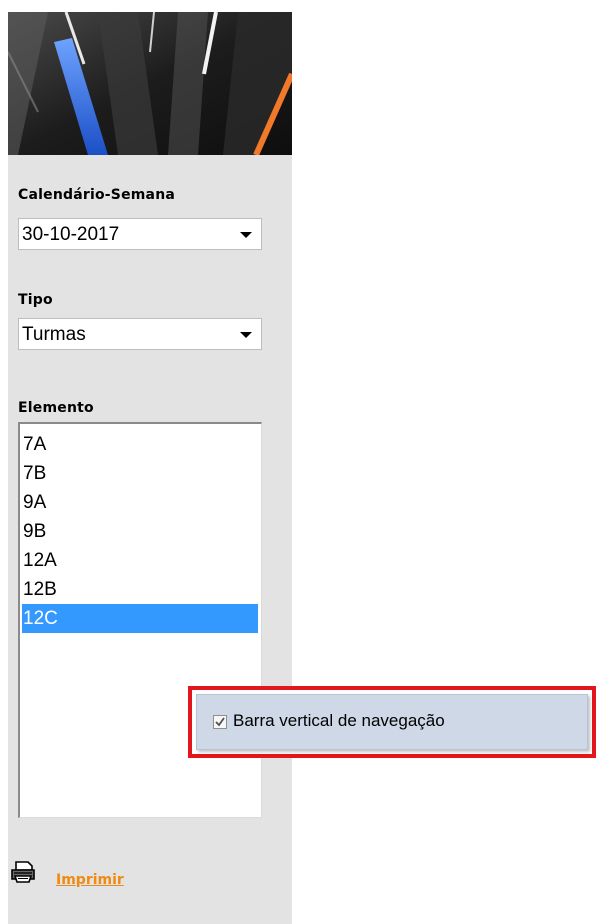  I want to click on calendar-week-label: Calendário-Semana, so click(97, 195).